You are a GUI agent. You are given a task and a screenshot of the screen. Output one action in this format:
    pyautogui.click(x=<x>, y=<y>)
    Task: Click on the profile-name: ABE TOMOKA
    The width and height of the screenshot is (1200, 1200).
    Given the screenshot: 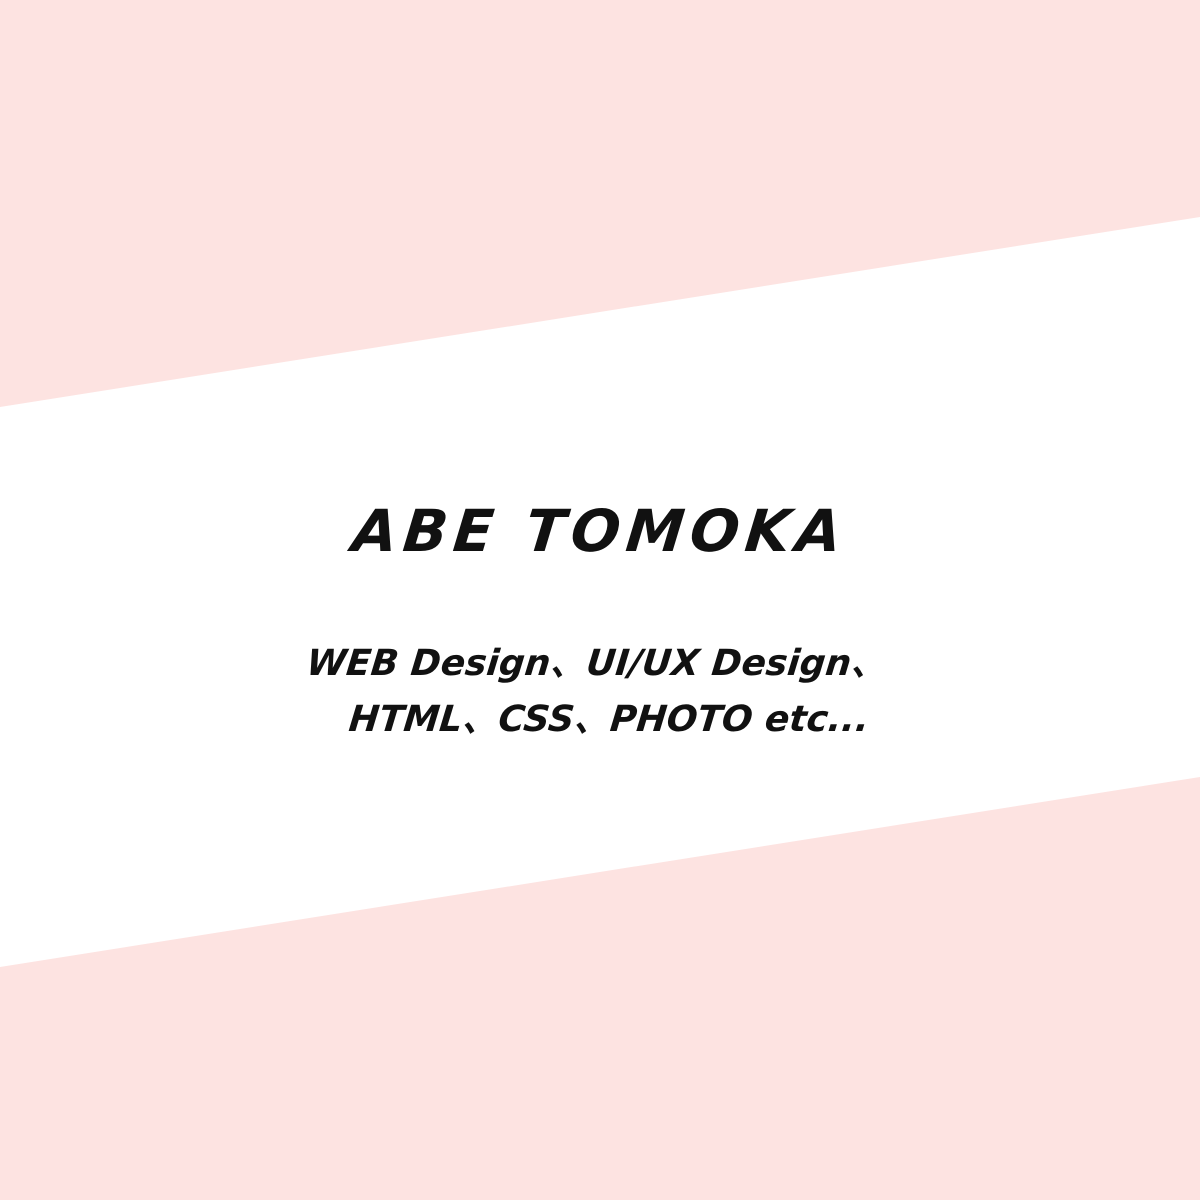 What is the action you would take?
    pyautogui.click(x=600, y=531)
    